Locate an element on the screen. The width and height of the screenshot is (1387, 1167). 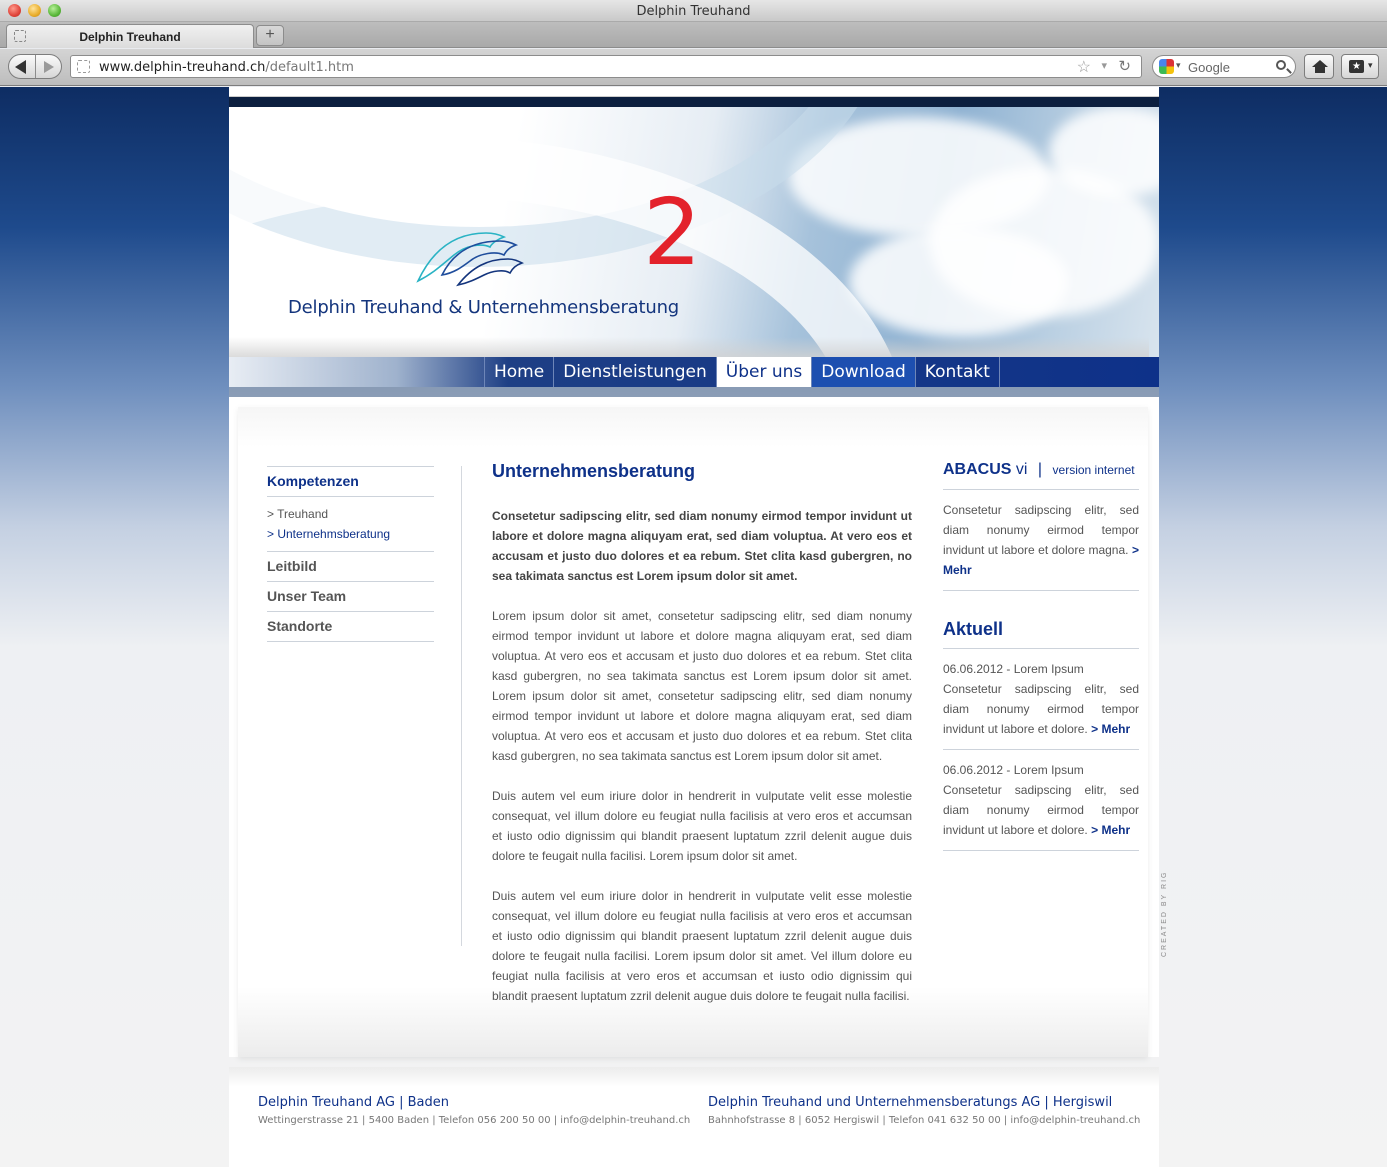
aktuell-heading: Aktuell is located at coordinates (1041, 634).